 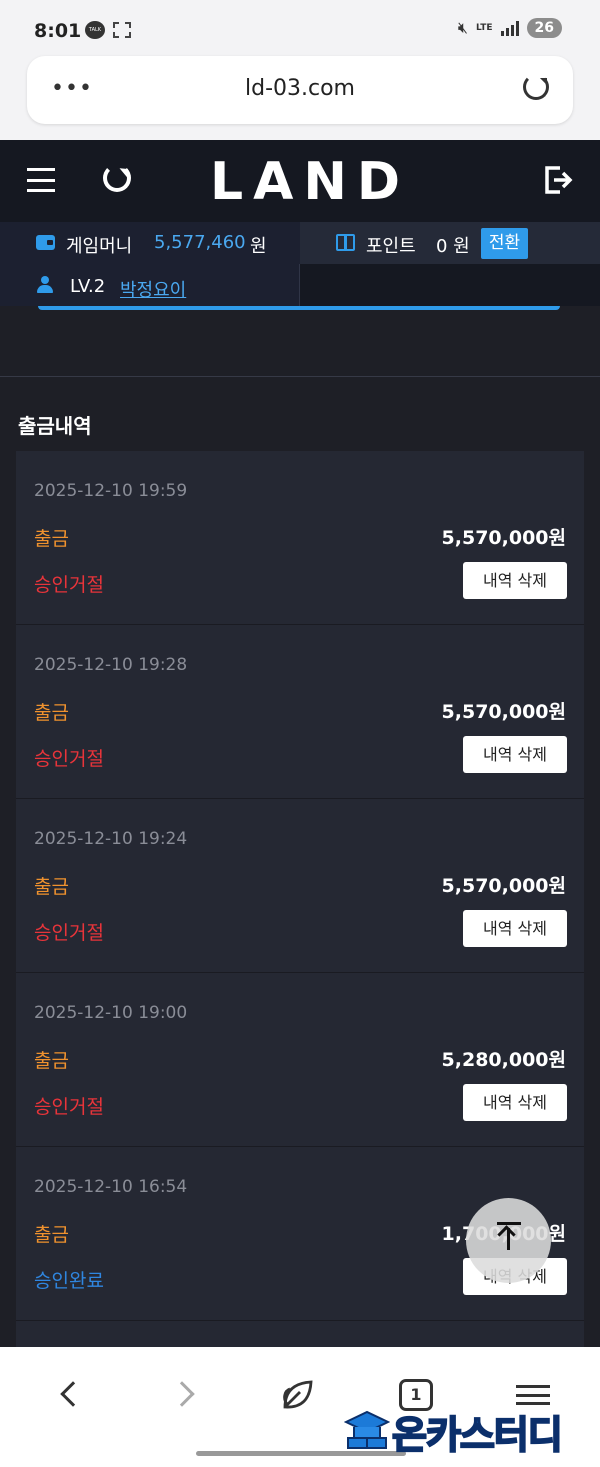 What do you see at coordinates (298, 1395) in the screenshot?
I see `home-icon` at bounding box center [298, 1395].